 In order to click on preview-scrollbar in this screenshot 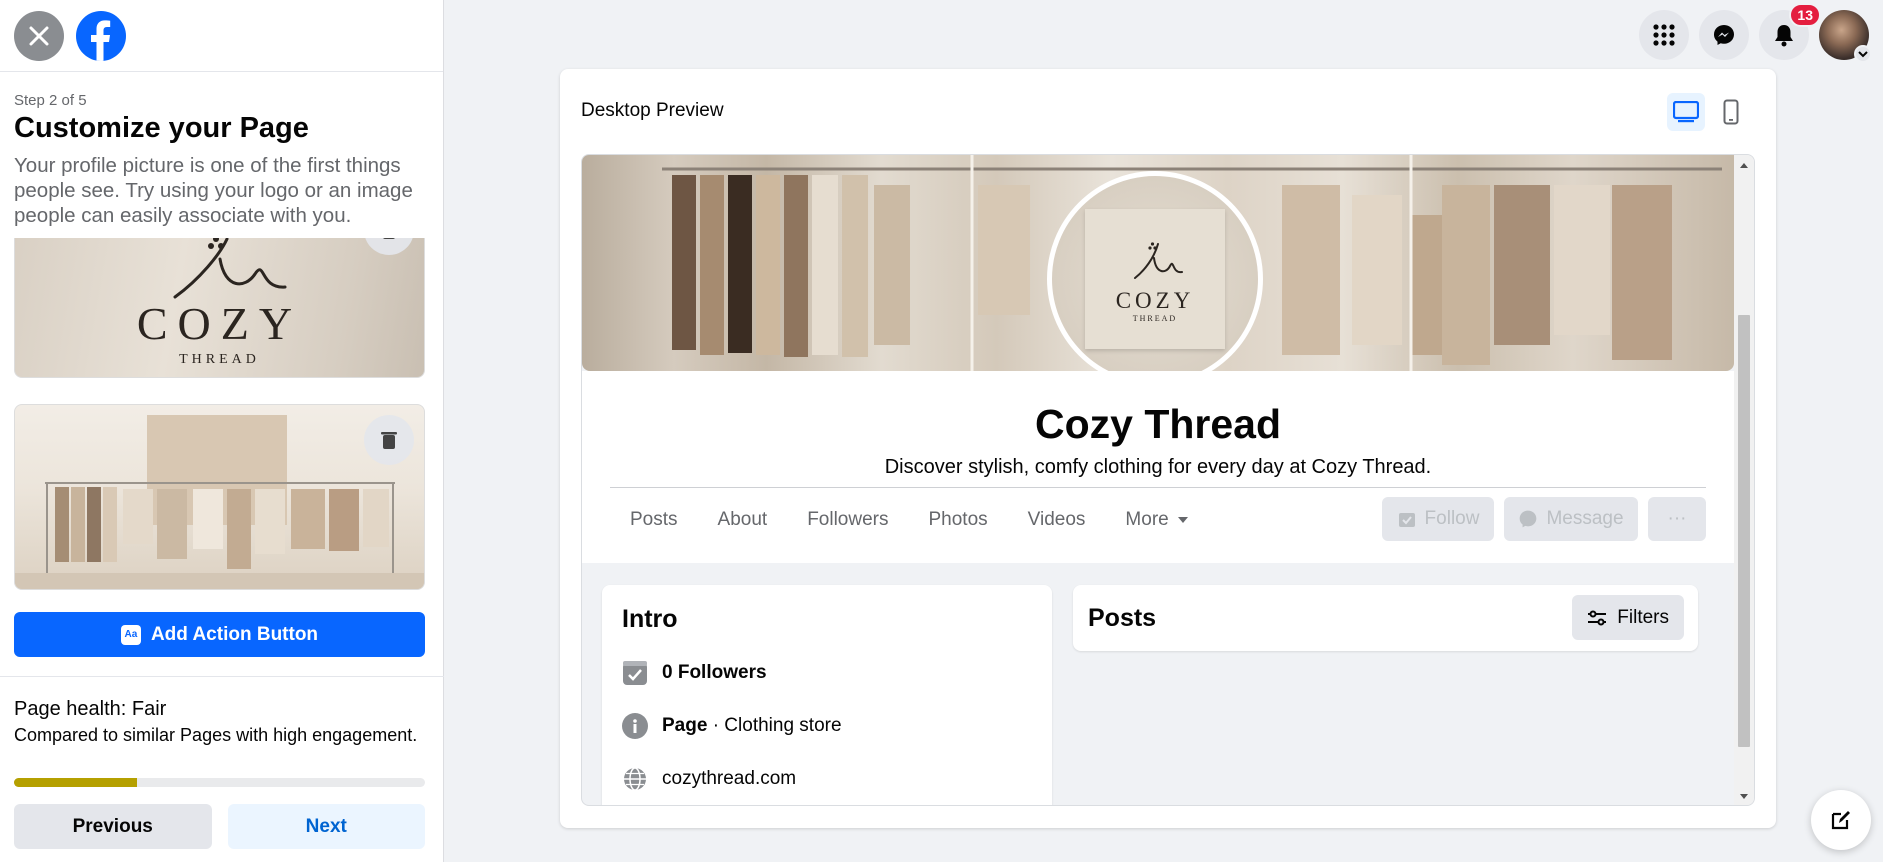, I will do `click(1744, 480)`.